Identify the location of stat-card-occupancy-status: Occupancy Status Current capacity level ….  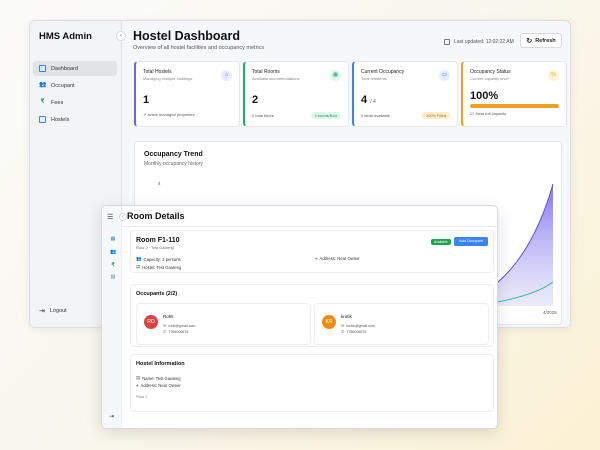
(514, 94).